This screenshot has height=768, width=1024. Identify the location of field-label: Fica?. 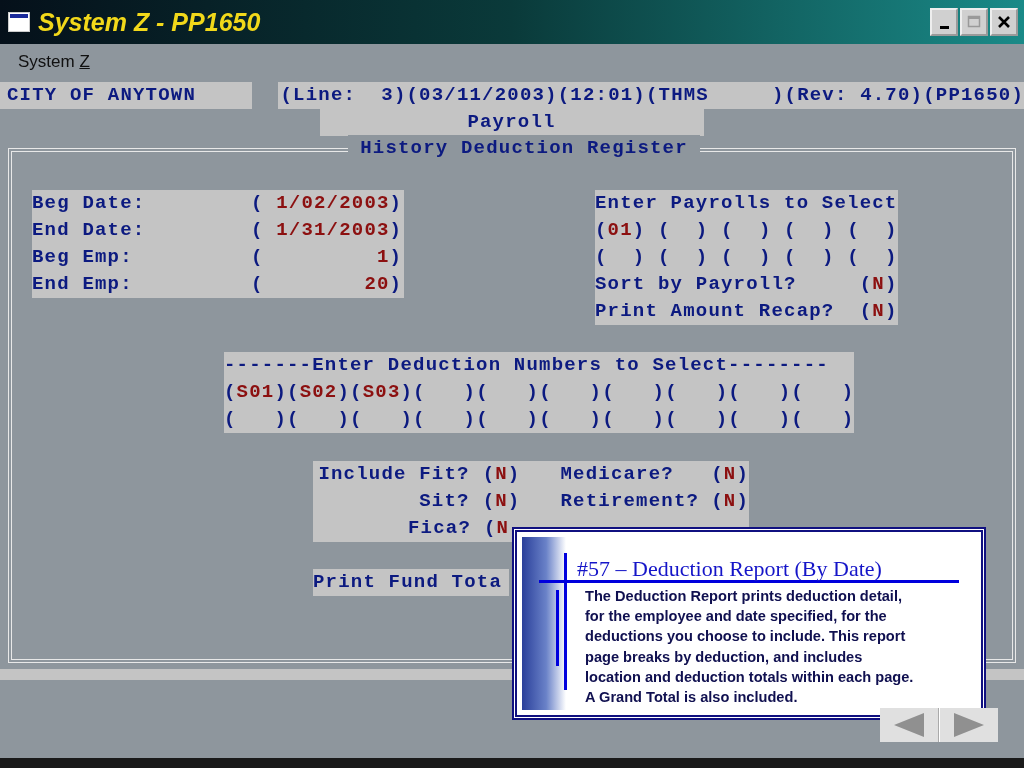
(439, 528).